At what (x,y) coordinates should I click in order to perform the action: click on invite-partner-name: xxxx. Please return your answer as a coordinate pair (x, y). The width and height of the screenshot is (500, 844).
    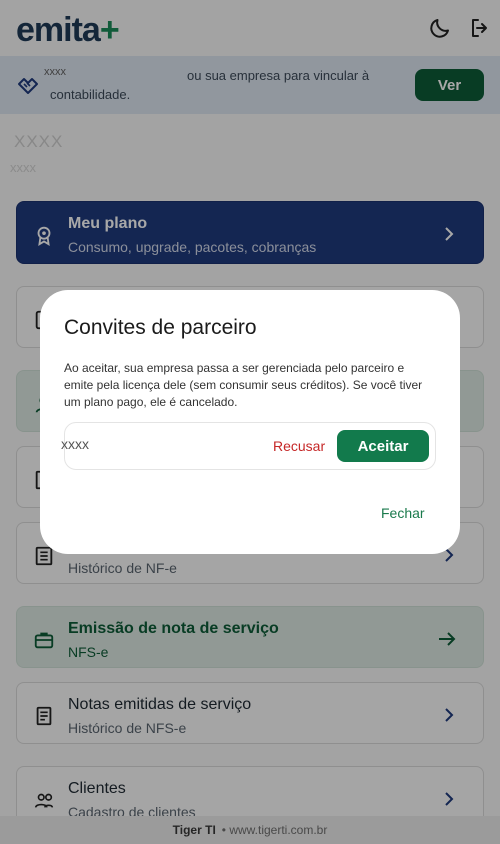
    Looking at the image, I should click on (75, 444).